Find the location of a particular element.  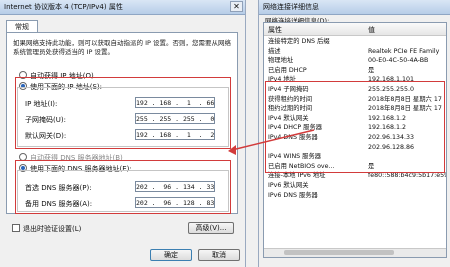

table-row: IPv6 默认网关 is located at coordinates (355, 185).